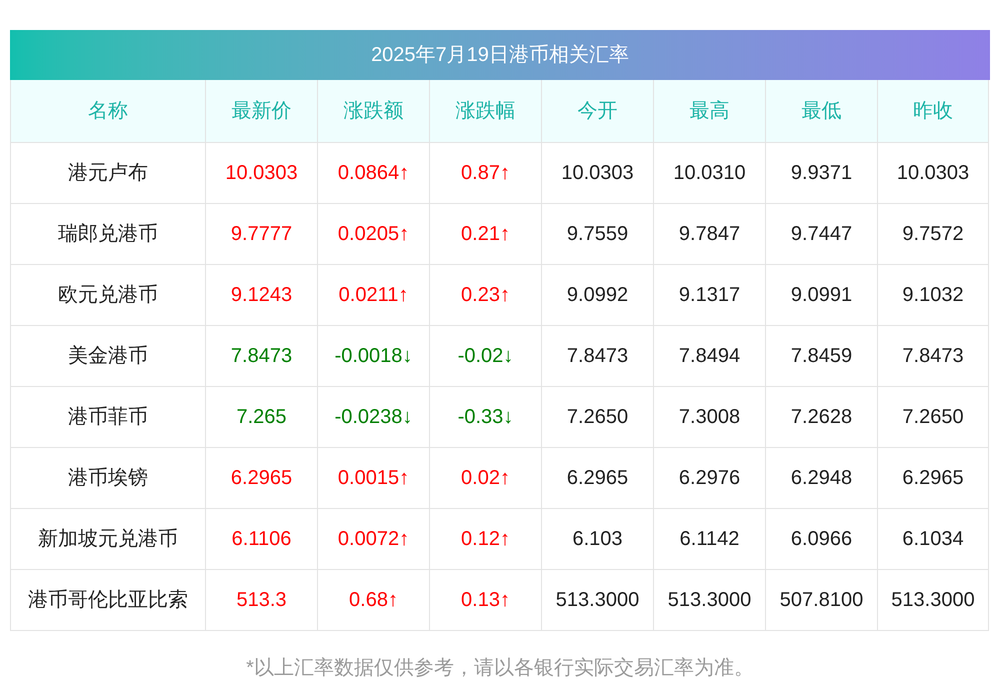 Image resolution: width=1000 pixels, height=698 pixels. What do you see at coordinates (108, 477) in the screenshot?
I see `table-cell: 港币埃镑` at bounding box center [108, 477].